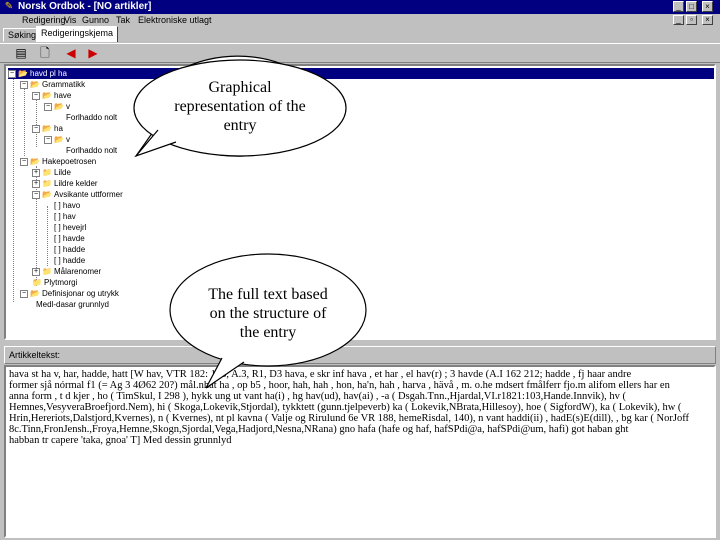  What do you see at coordinates (77, 194) in the screenshot?
I see `tree-row-avsikante: − 📂 Avsikante uttformer` at bounding box center [77, 194].